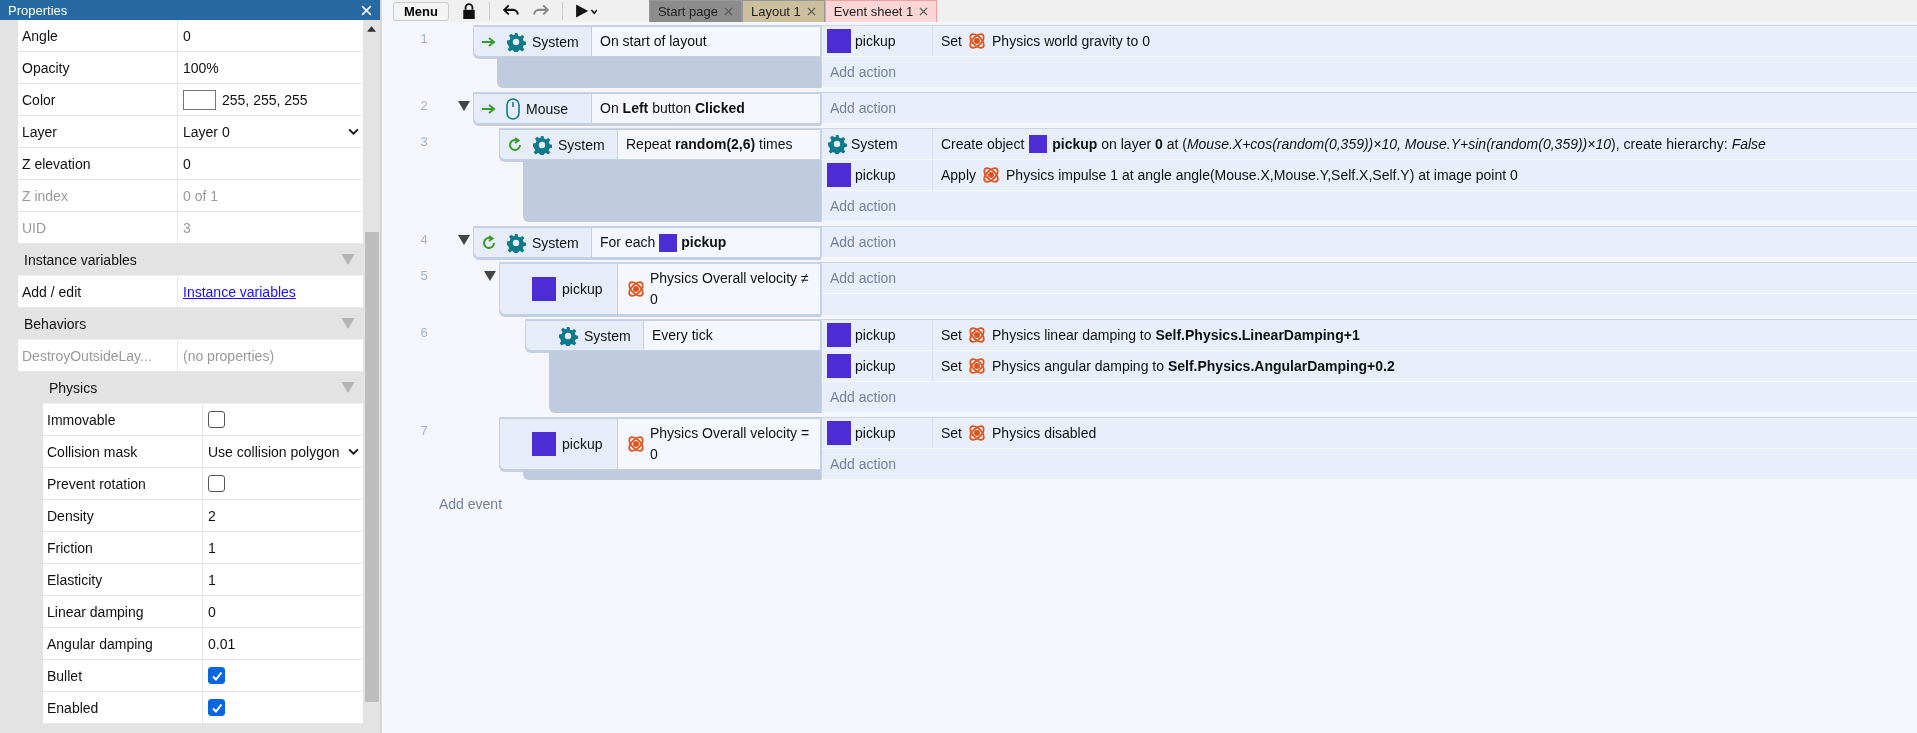 Image resolution: width=1917 pixels, height=733 pixels. I want to click on condition-text: On Left button Clicked, so click(672, 108).